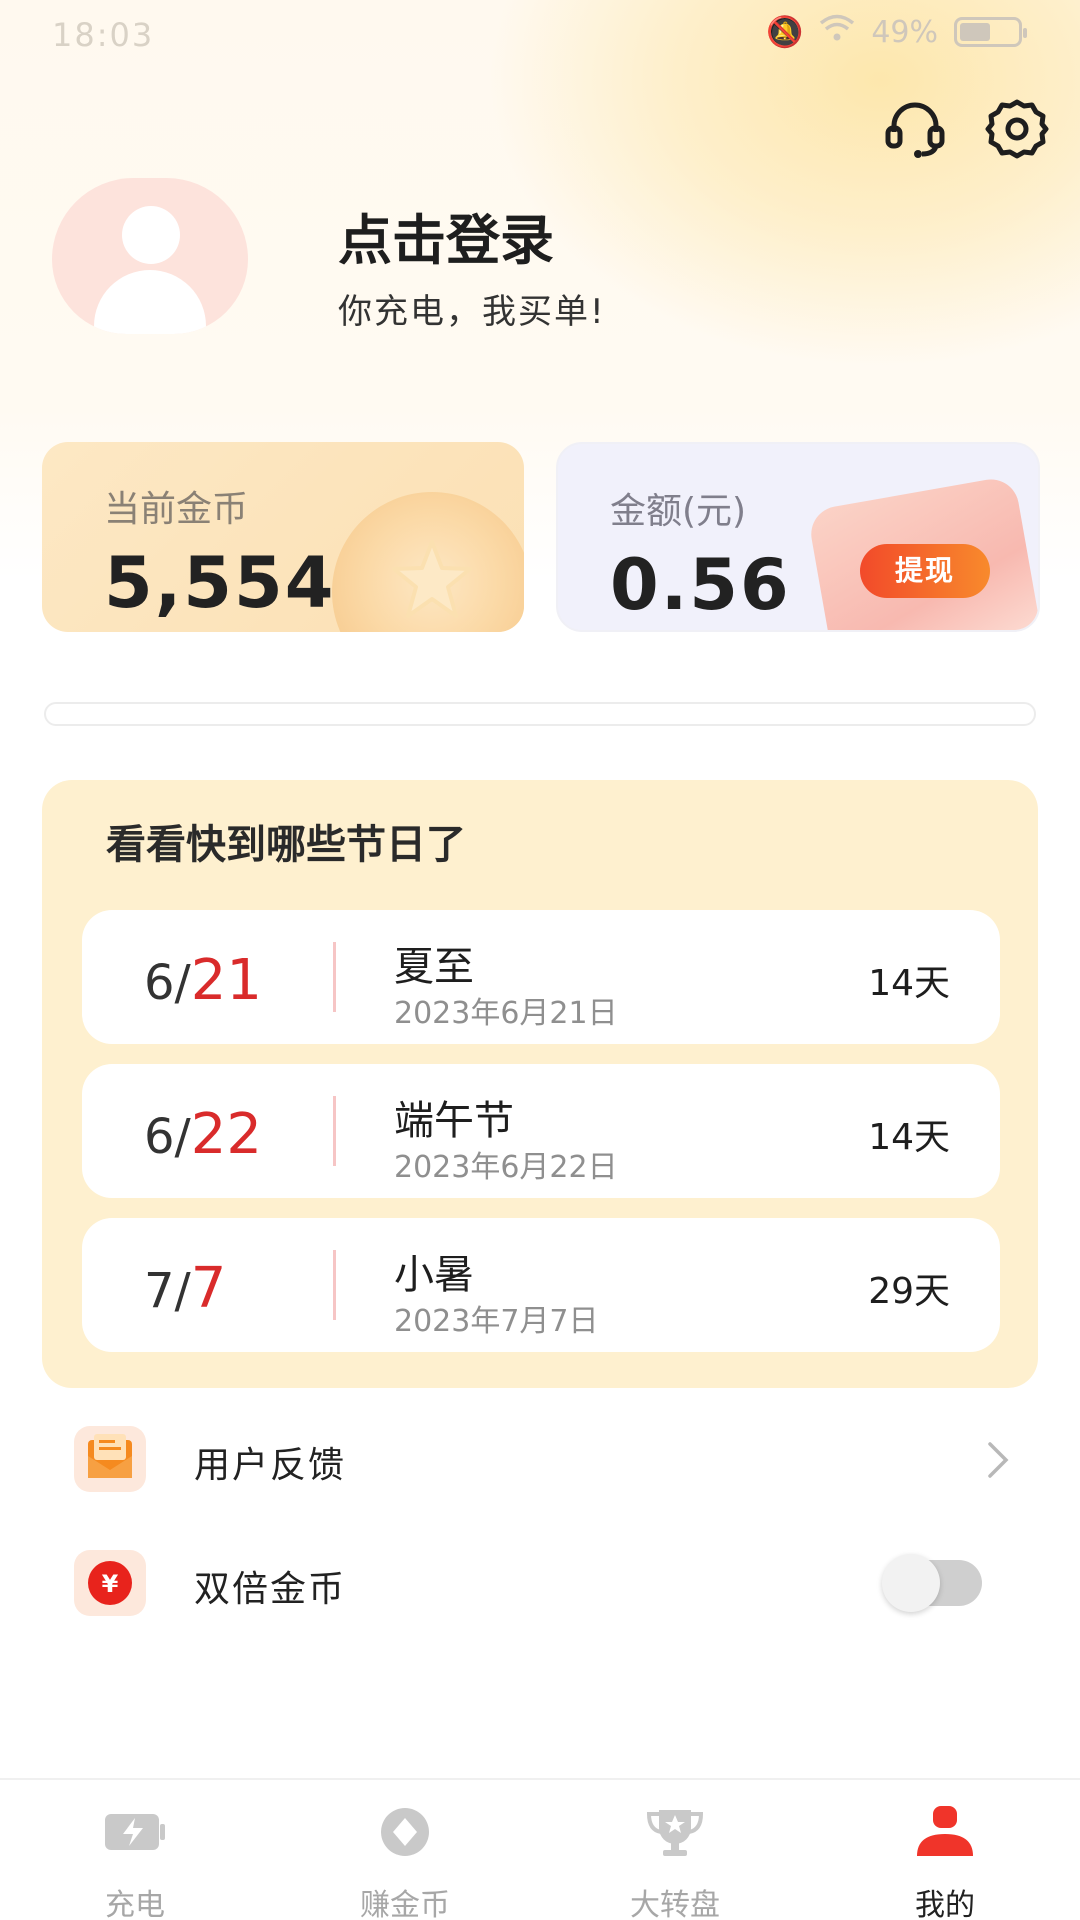 This screenshot has width=1080, height=1920. Describe the element at coordinates (203, 1134) in the screenshot. I see `holiday-short-date: 6/22` at that location.